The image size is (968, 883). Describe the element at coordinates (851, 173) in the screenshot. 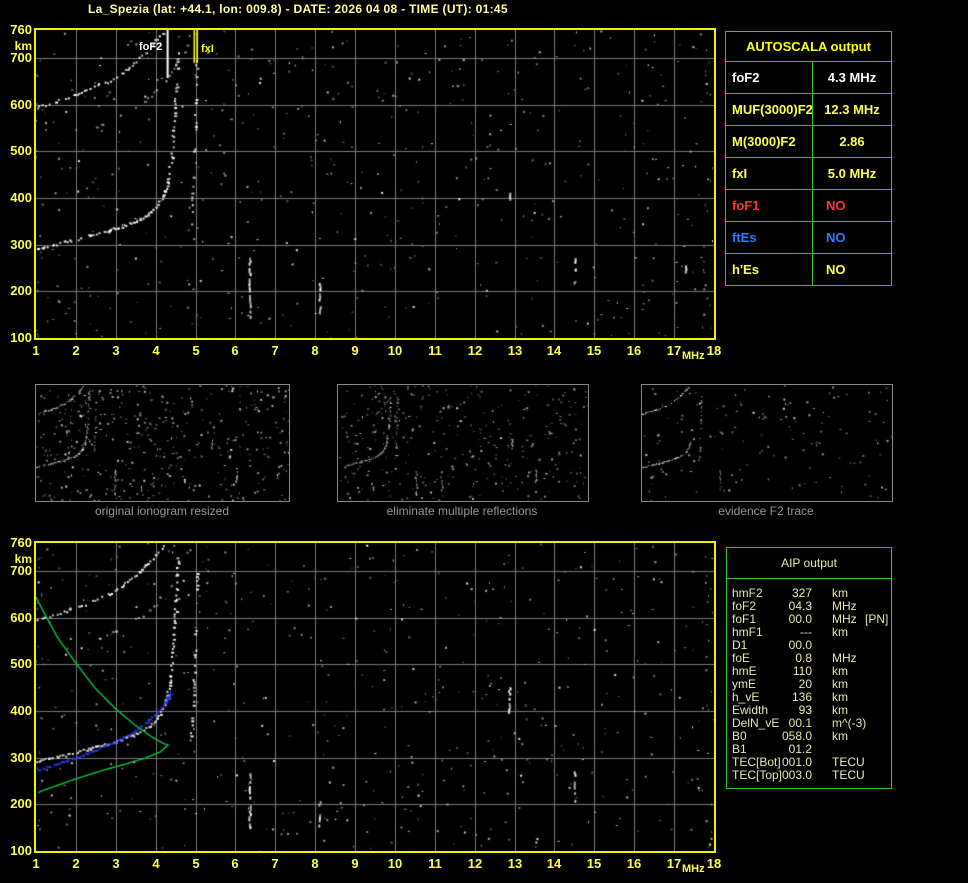

I see `autoscala-value: 5.0 MHz` at that location.